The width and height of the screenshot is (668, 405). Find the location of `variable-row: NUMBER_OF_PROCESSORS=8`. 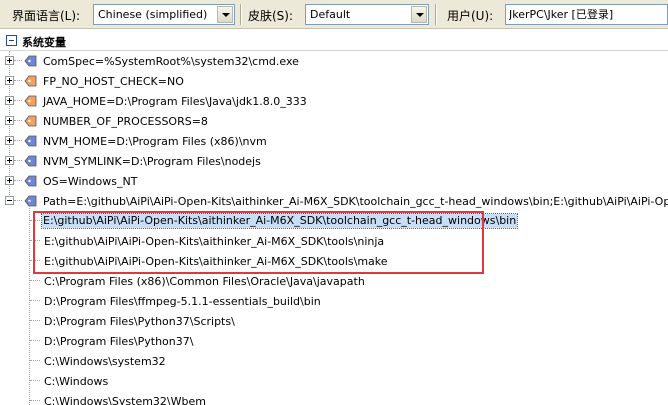

variable-row: NUMBER_OF_PROCESSORS=8 is located at coordinates (334, 121).